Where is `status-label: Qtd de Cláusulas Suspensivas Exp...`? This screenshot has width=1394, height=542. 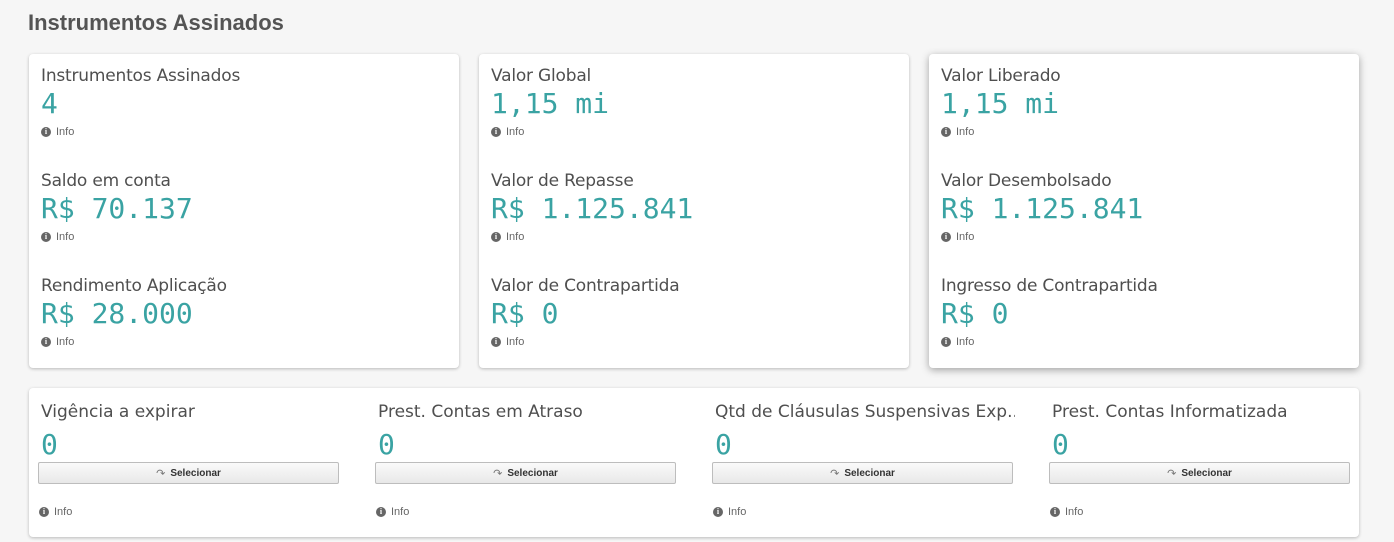 status-label: Qtd de Cláusulas Suspensivas Exp... is located at coordinates (865, 412).